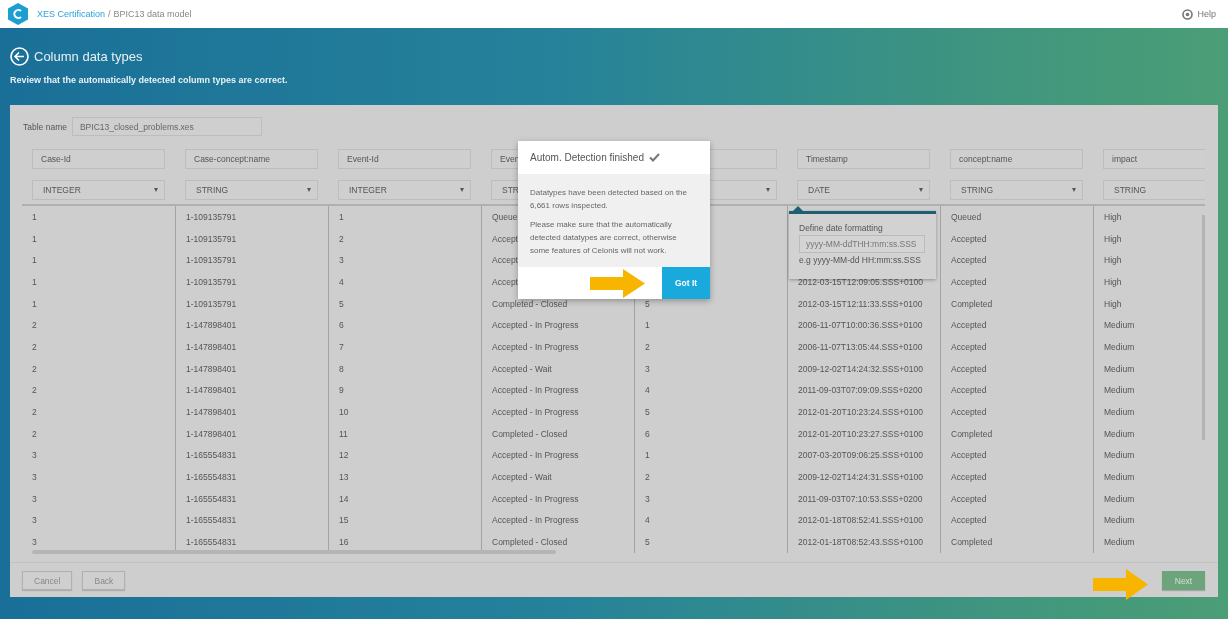 The height and width of the screenshot is (619, 1228). Describe the element at coordinates (860, 455) in the screenshot. I see `table-cell: 2007-03-20T09:06:25.SSS+0100` at that location.